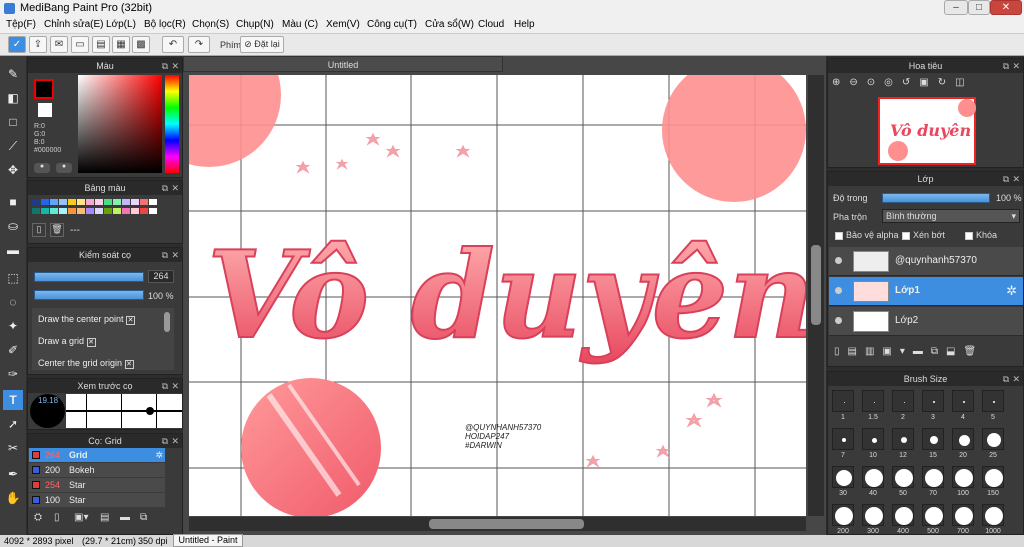 Image resolution: width=1024 pixels, height=547 pixels. What do you see at coordinates (167, 322) in the screenshot?
I see `options-scrollbar` at bounding box center [167, 322].